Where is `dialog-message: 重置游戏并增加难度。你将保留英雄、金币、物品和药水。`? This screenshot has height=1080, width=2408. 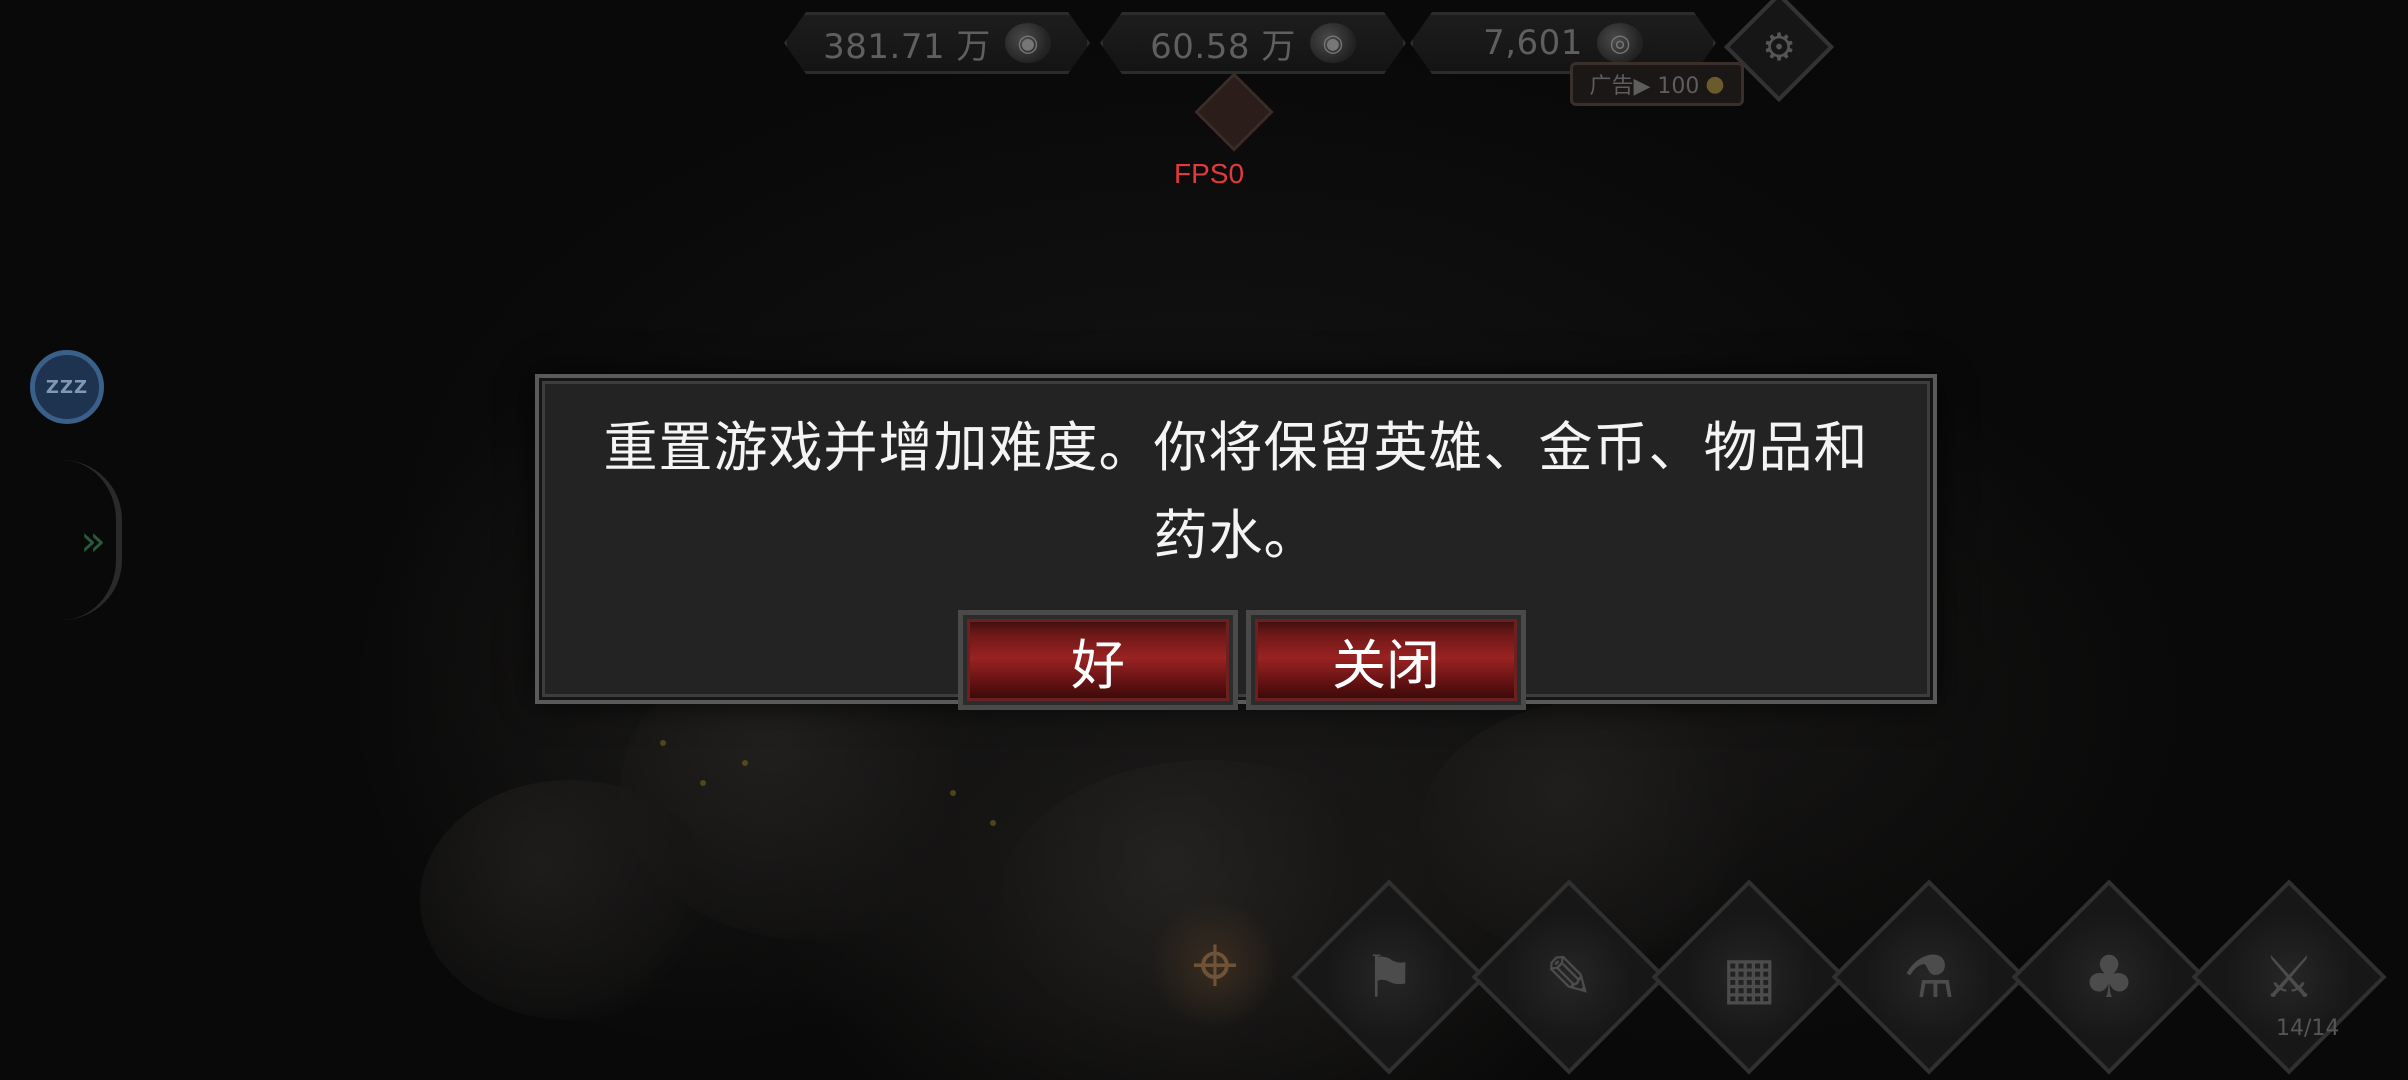
dialog-message: 重置游戏并增加难度。你将保留英雄、金币、物品和药水。 is located at coordinates (1236, 491).